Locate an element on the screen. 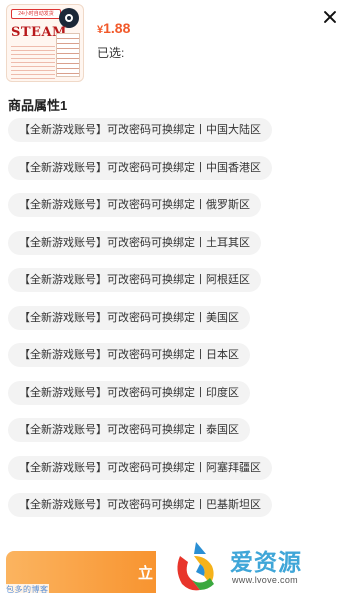  option-chip: 【全新游戏账号】可改密码可换绑定丨日本区 is located at coordinates (129, 355).